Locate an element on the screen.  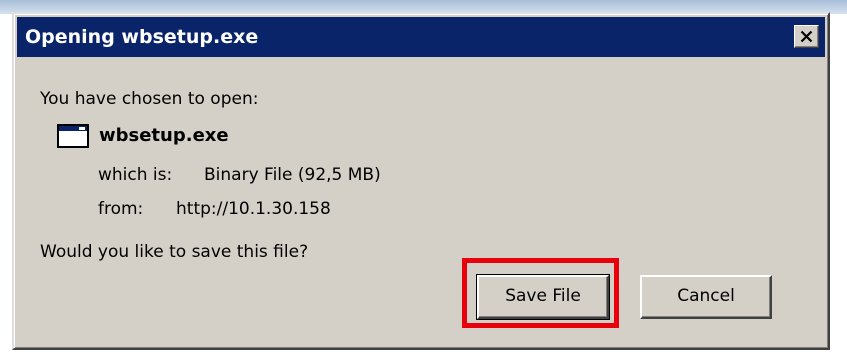
cancel-button: Cancel is located at coordinates (706, 297).